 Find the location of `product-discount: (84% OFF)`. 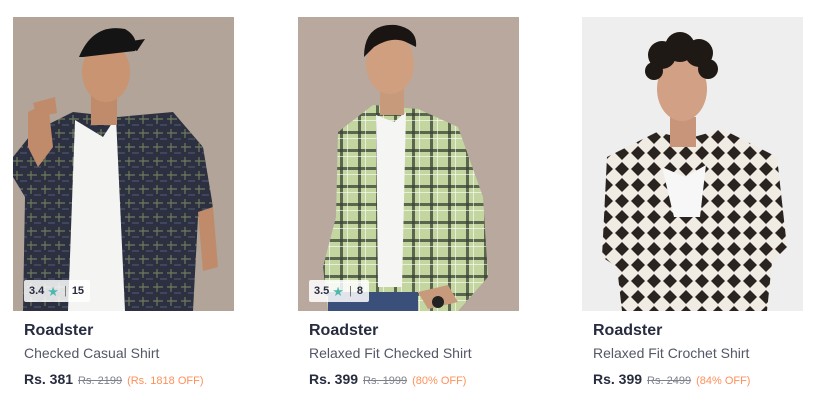

product-discount: (84% OFF) is located at coordinates (723, 381).